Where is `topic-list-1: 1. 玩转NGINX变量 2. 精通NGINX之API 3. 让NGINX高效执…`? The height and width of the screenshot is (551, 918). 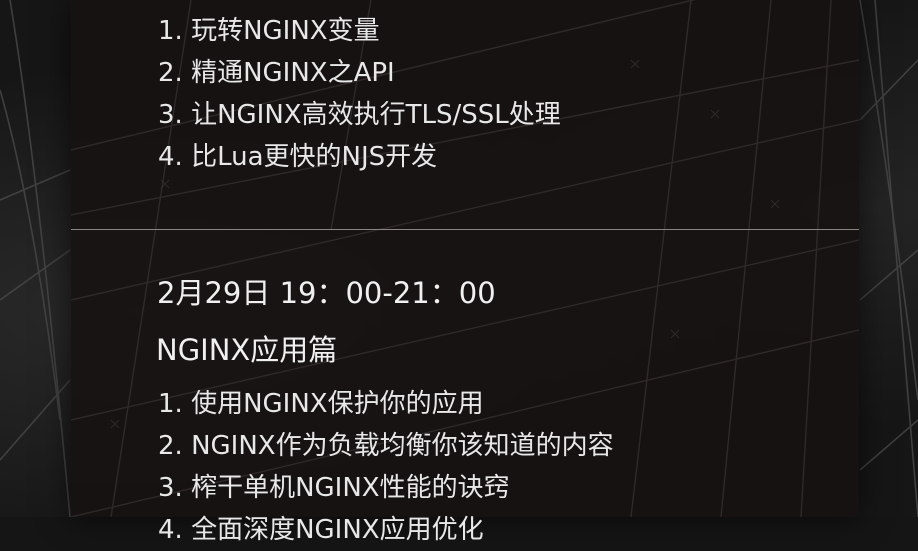
topic-list-1: 1. 玩转NGINX变量 2. 精通NGINX之API 3. 让NGINX高效执… is located at coordinates (359, 94).